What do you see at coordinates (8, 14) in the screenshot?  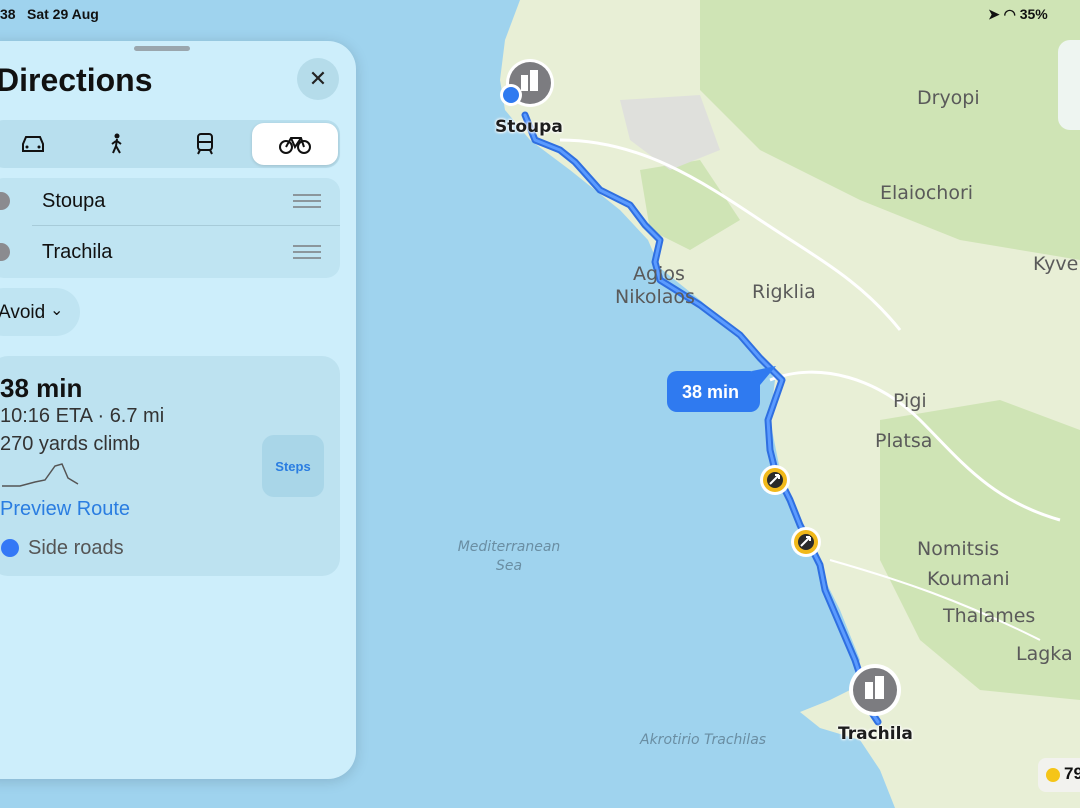 I see `status-time: 38` at bounding box center [8, 14].